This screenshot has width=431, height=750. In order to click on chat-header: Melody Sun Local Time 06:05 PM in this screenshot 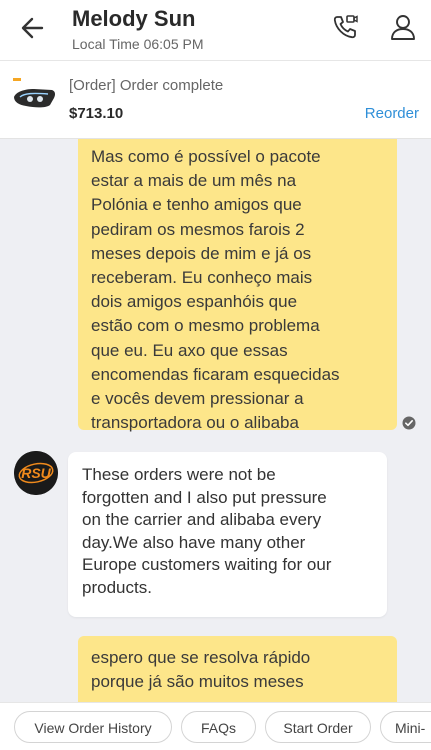, I will do `click(215, 30)`.